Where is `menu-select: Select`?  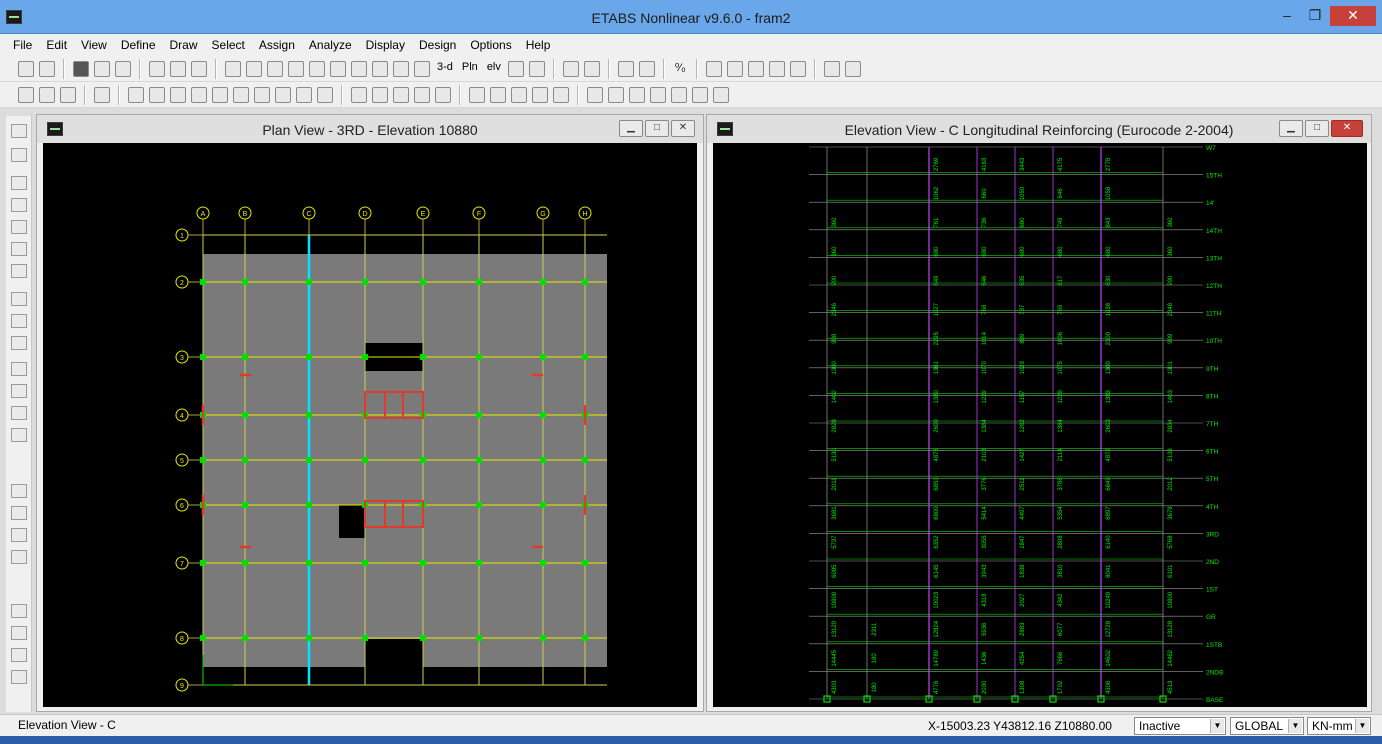
menu-select: Select is located at coordinates (228, 45).